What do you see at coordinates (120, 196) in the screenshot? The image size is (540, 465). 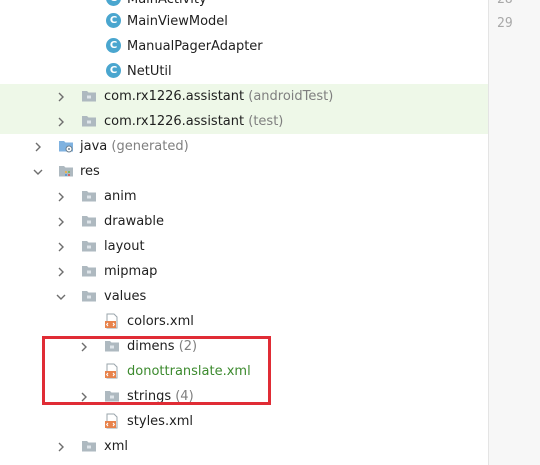 I see `tree-item-label: anim` at bounding box center [120, 196].